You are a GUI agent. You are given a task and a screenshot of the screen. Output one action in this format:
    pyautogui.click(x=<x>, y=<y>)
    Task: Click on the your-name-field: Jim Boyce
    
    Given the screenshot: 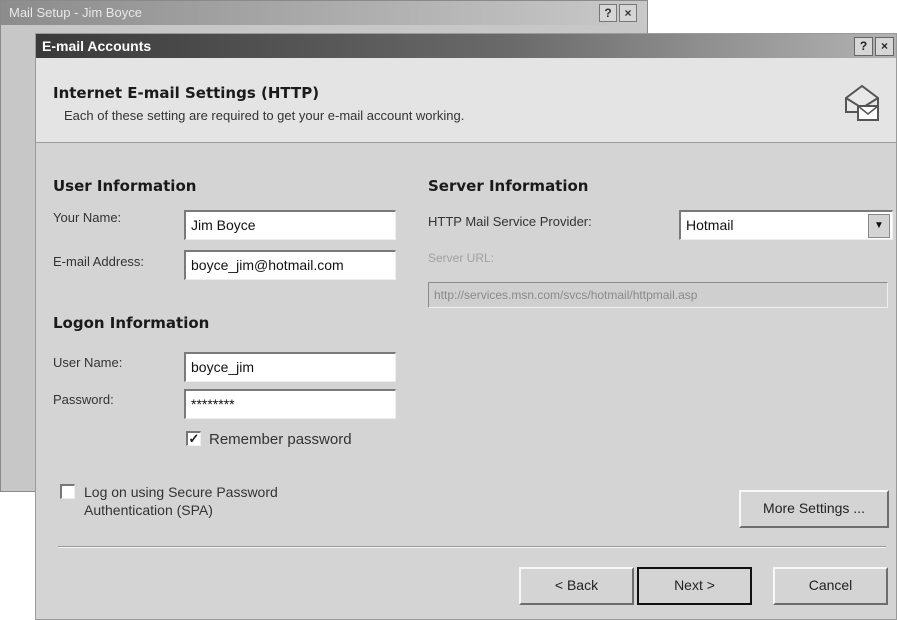 What is the action you would take?
    pyautogui.click(x=290, y=225)
    